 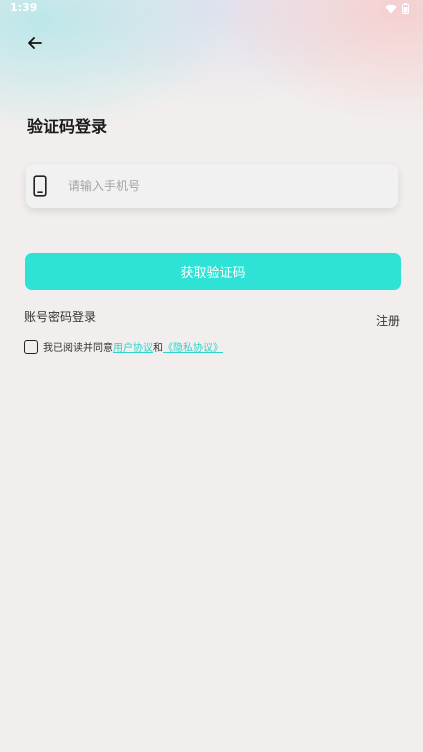 I want to click on status-bar: 1:39, so click(x=211, y=9).